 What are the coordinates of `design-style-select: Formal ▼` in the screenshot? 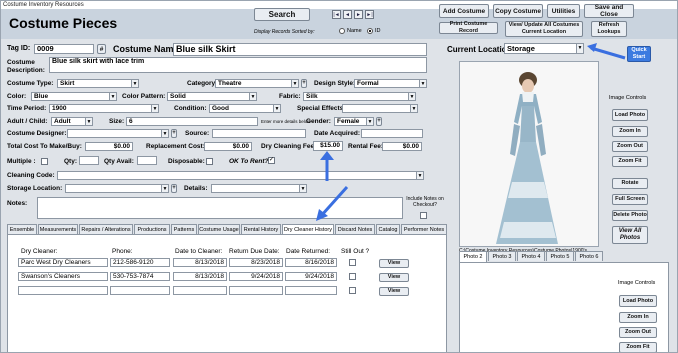 It's located at (390, 83).